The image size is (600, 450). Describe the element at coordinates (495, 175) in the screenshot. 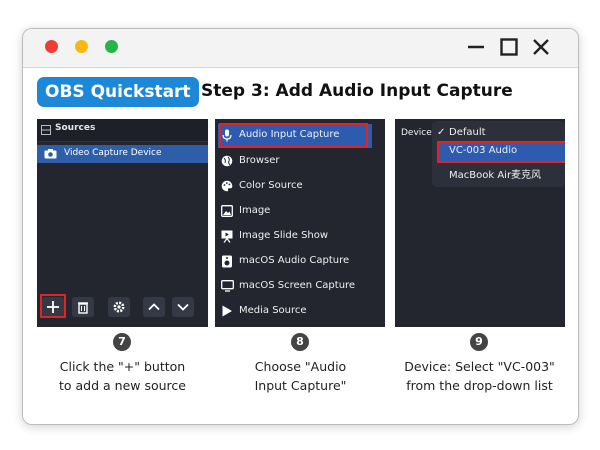

I see `device-option-label: MacBook Air麦克风` at that location.